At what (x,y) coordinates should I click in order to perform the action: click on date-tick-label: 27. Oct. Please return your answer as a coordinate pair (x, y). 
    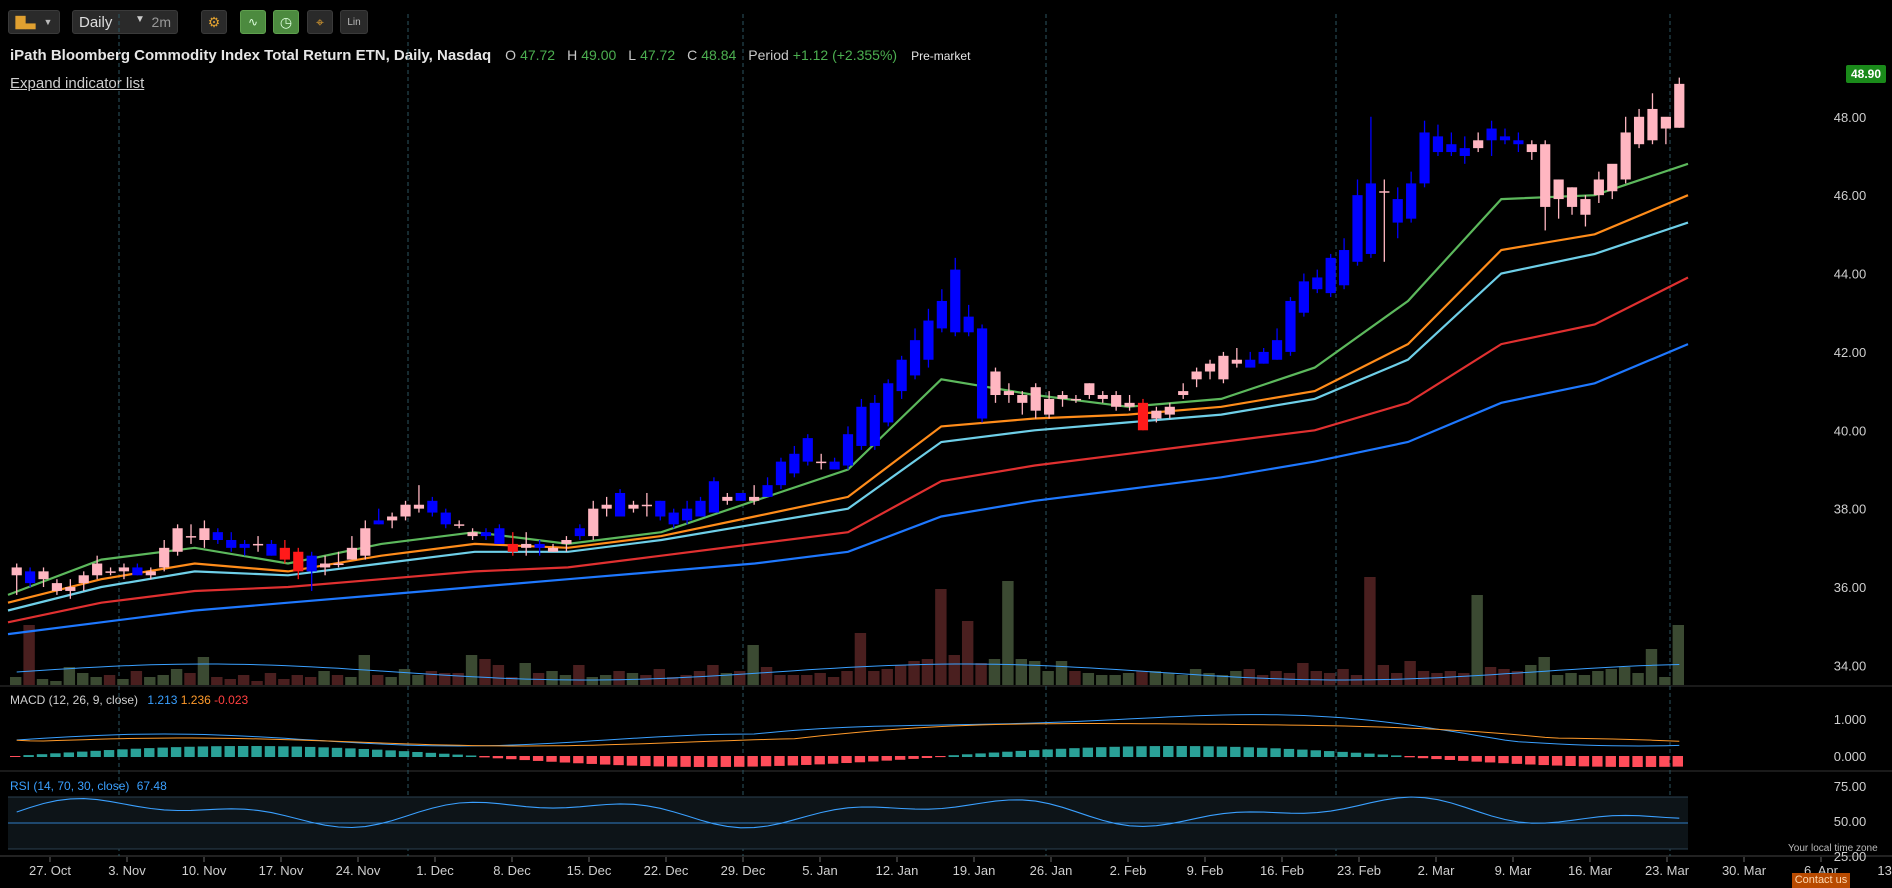
    Looking at the image, I should click on (50, 870).